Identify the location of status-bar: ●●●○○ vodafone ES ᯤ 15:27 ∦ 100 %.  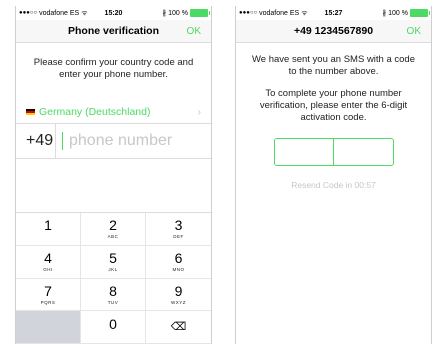
(333, 13).